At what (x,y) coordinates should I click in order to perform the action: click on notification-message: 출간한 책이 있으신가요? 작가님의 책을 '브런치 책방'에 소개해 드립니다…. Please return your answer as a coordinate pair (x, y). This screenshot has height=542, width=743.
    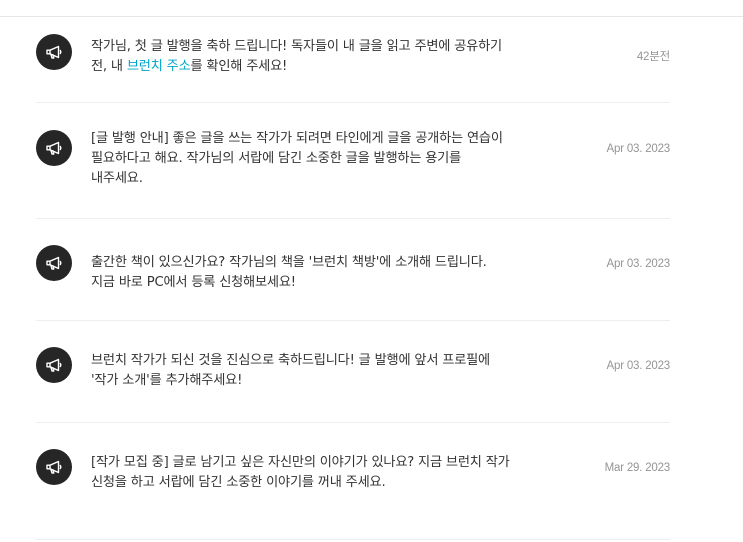
    Looking at the image, I should click on (289, 272).